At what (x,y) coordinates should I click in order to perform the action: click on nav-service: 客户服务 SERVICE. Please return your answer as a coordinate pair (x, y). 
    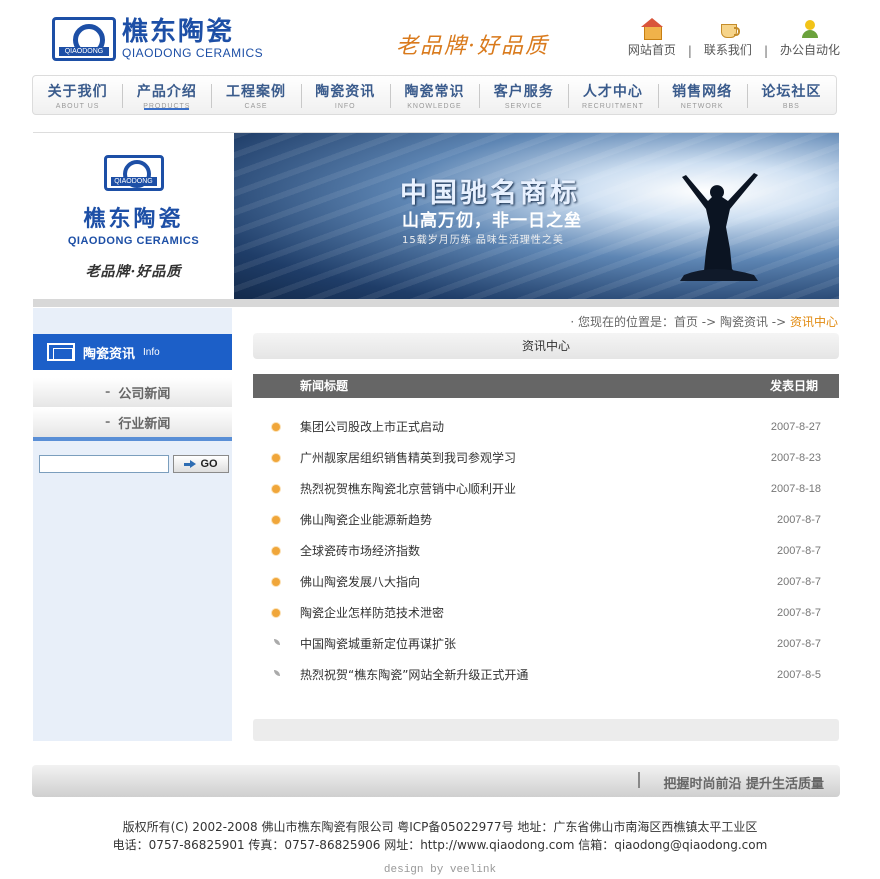
    Looking at the image, I should click on (523, 95).